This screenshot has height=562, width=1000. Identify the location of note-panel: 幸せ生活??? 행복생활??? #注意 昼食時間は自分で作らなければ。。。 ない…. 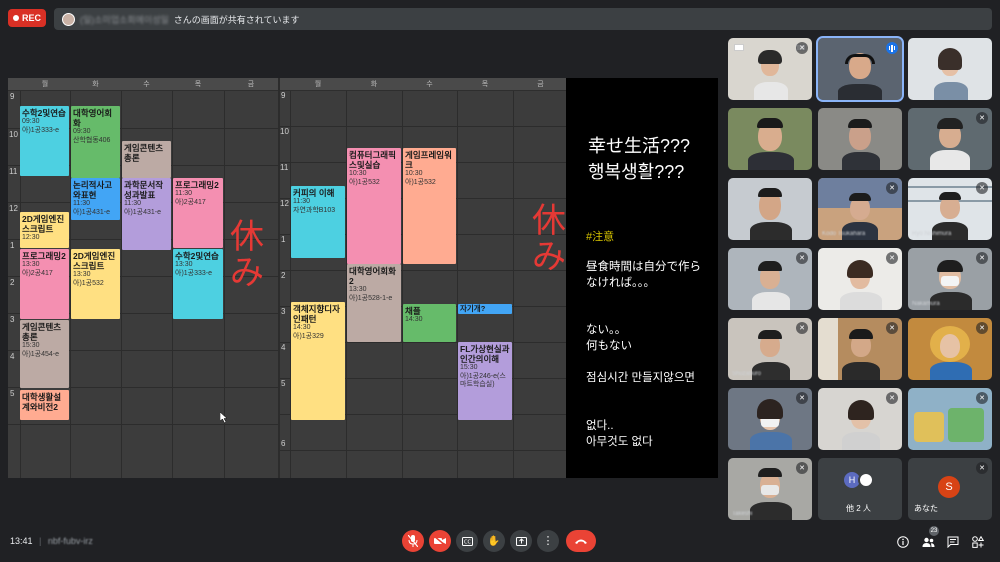
(642, 278).